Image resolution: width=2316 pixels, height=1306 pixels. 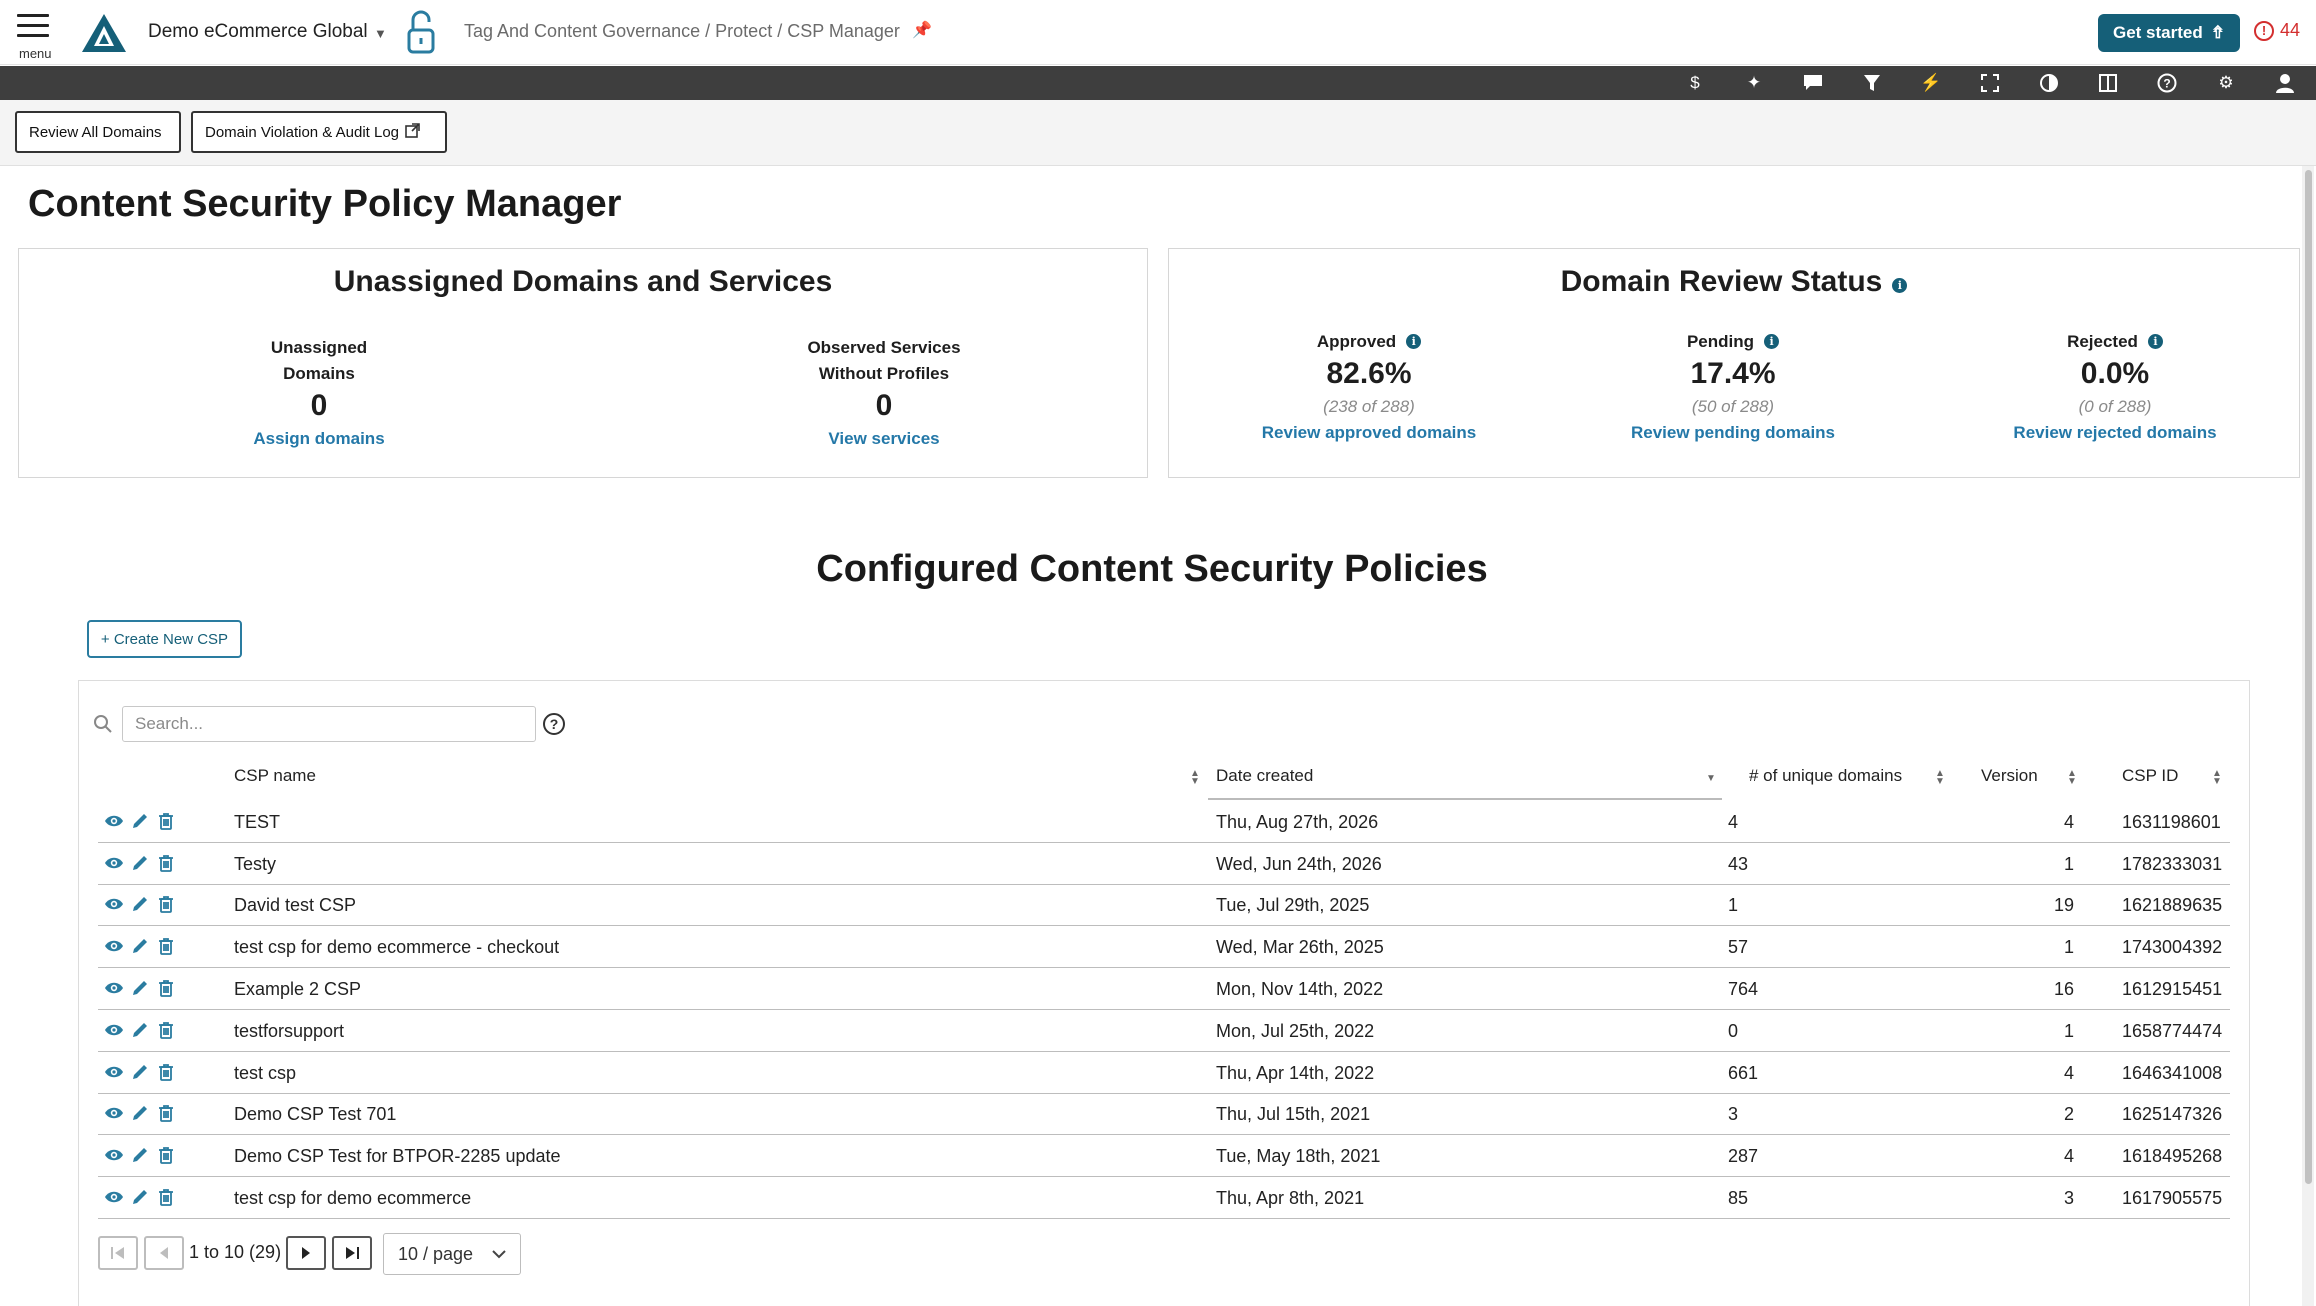 What do you see at coordinates (2115, 433) in the screenshot?
I see `review-rejected-link: Review rejected domains` at bounding box center [2115, 433].